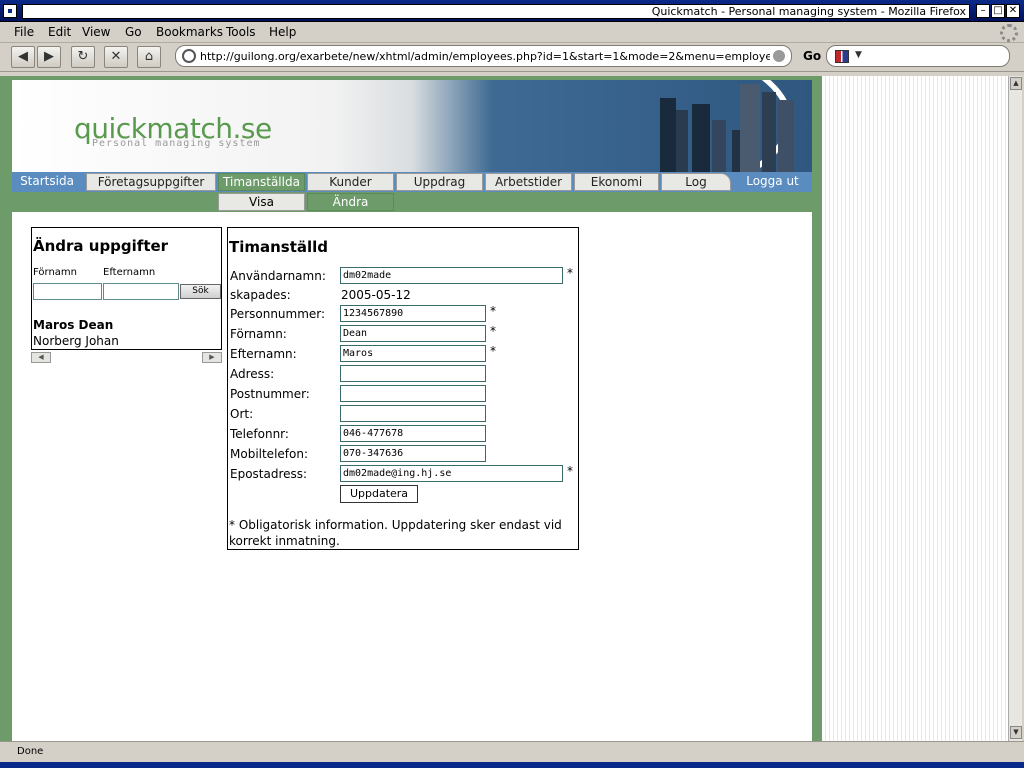  What do you see at coordinates (200, 291) in the screenshot?
I see `search-button: Sök` at bounding box center [200, 291].